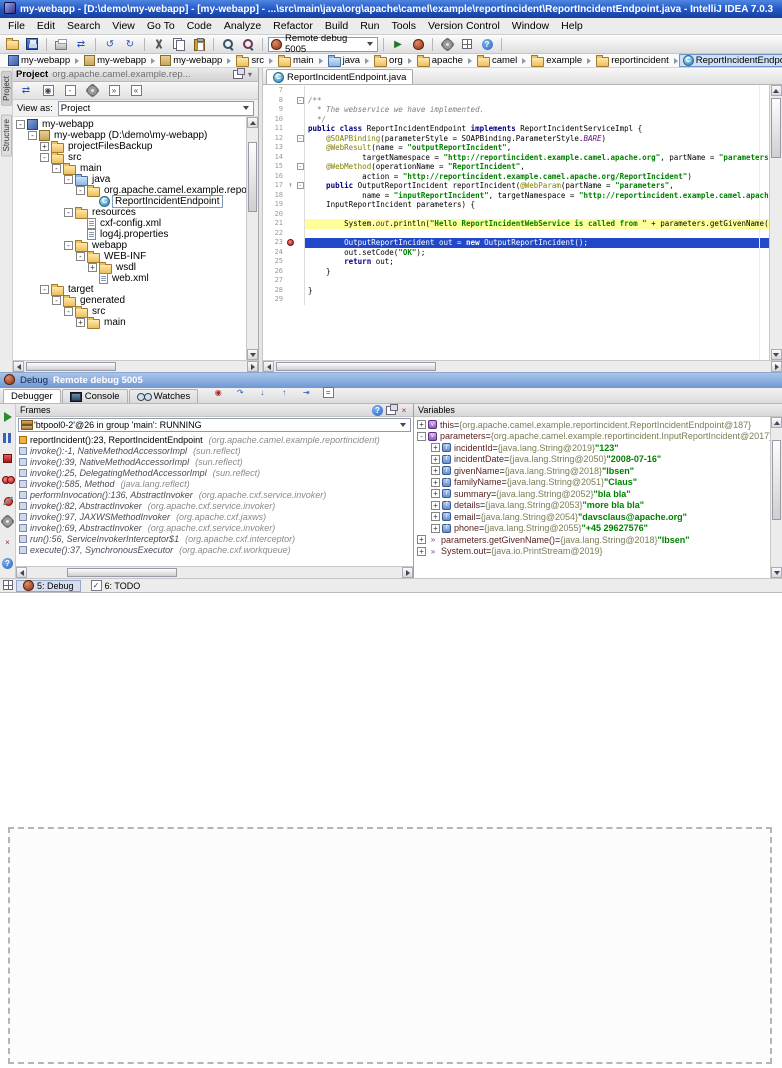 This screenshot has height=1068, width=782. I want to click on gutter-cell: ↑, so click(290, 186).